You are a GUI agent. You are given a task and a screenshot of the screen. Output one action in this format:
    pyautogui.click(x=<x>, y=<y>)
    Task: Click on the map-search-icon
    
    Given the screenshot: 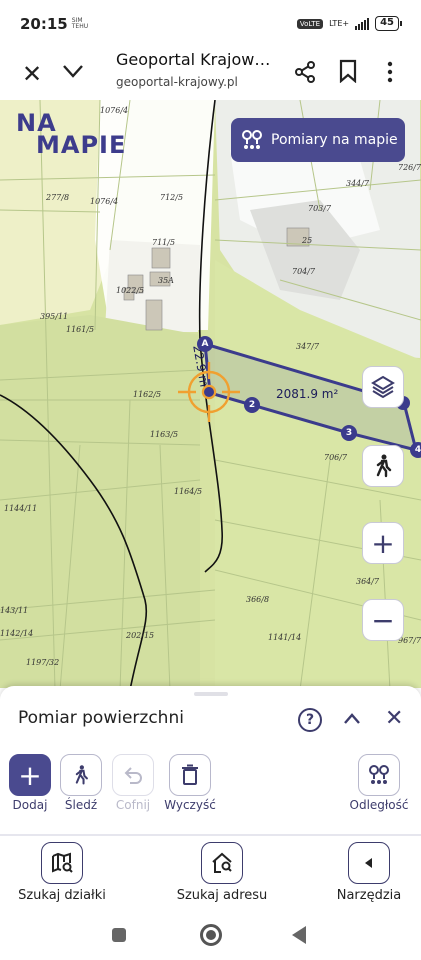 What is the action you would take?
    pyautogui.click(x=62, y=863)
    